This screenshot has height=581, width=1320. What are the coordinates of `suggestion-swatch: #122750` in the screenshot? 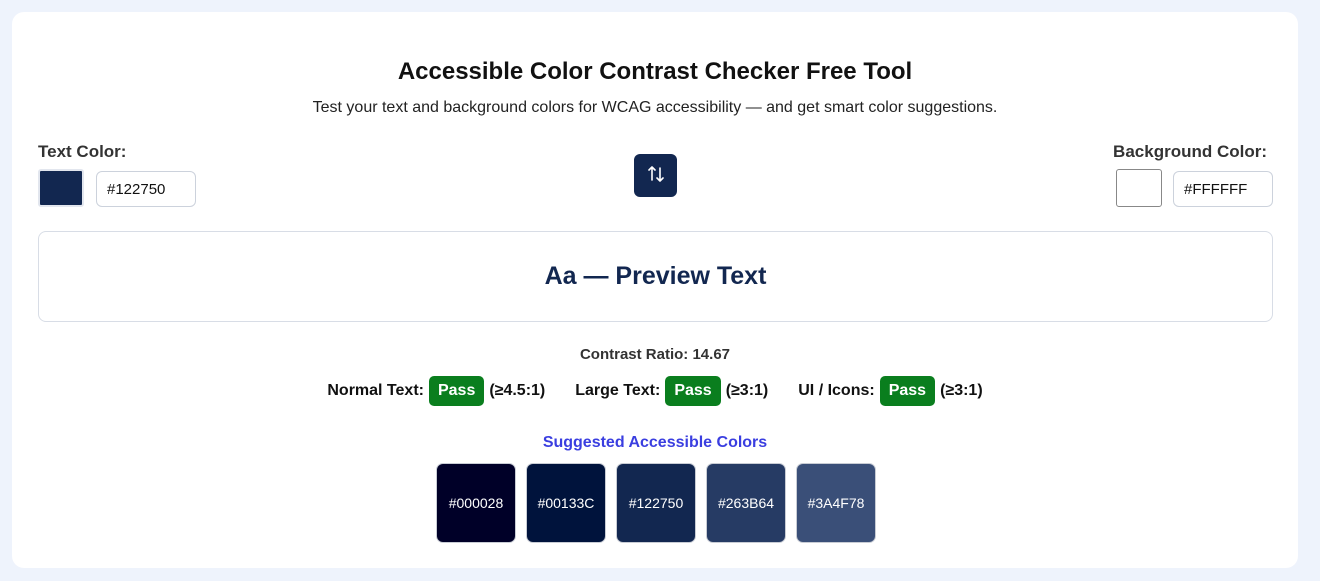 It's located at (656, 503).